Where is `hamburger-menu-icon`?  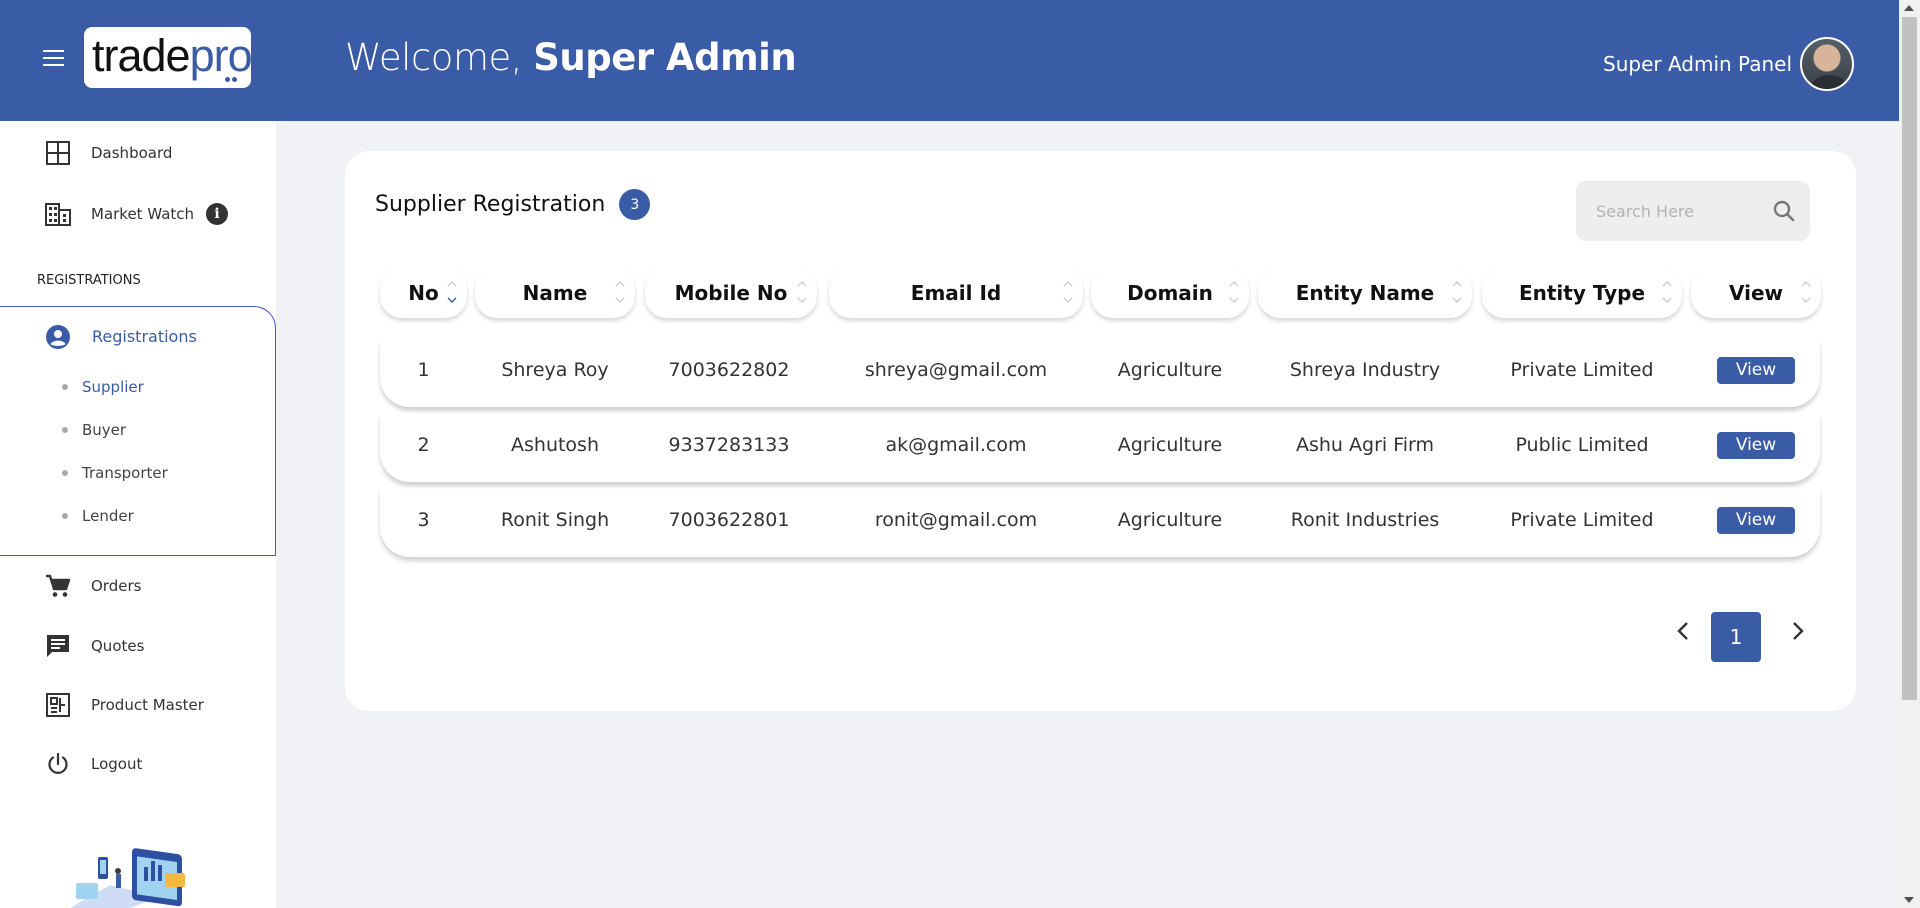 hamburger-menu-icon is located at coordinates (53, 58).